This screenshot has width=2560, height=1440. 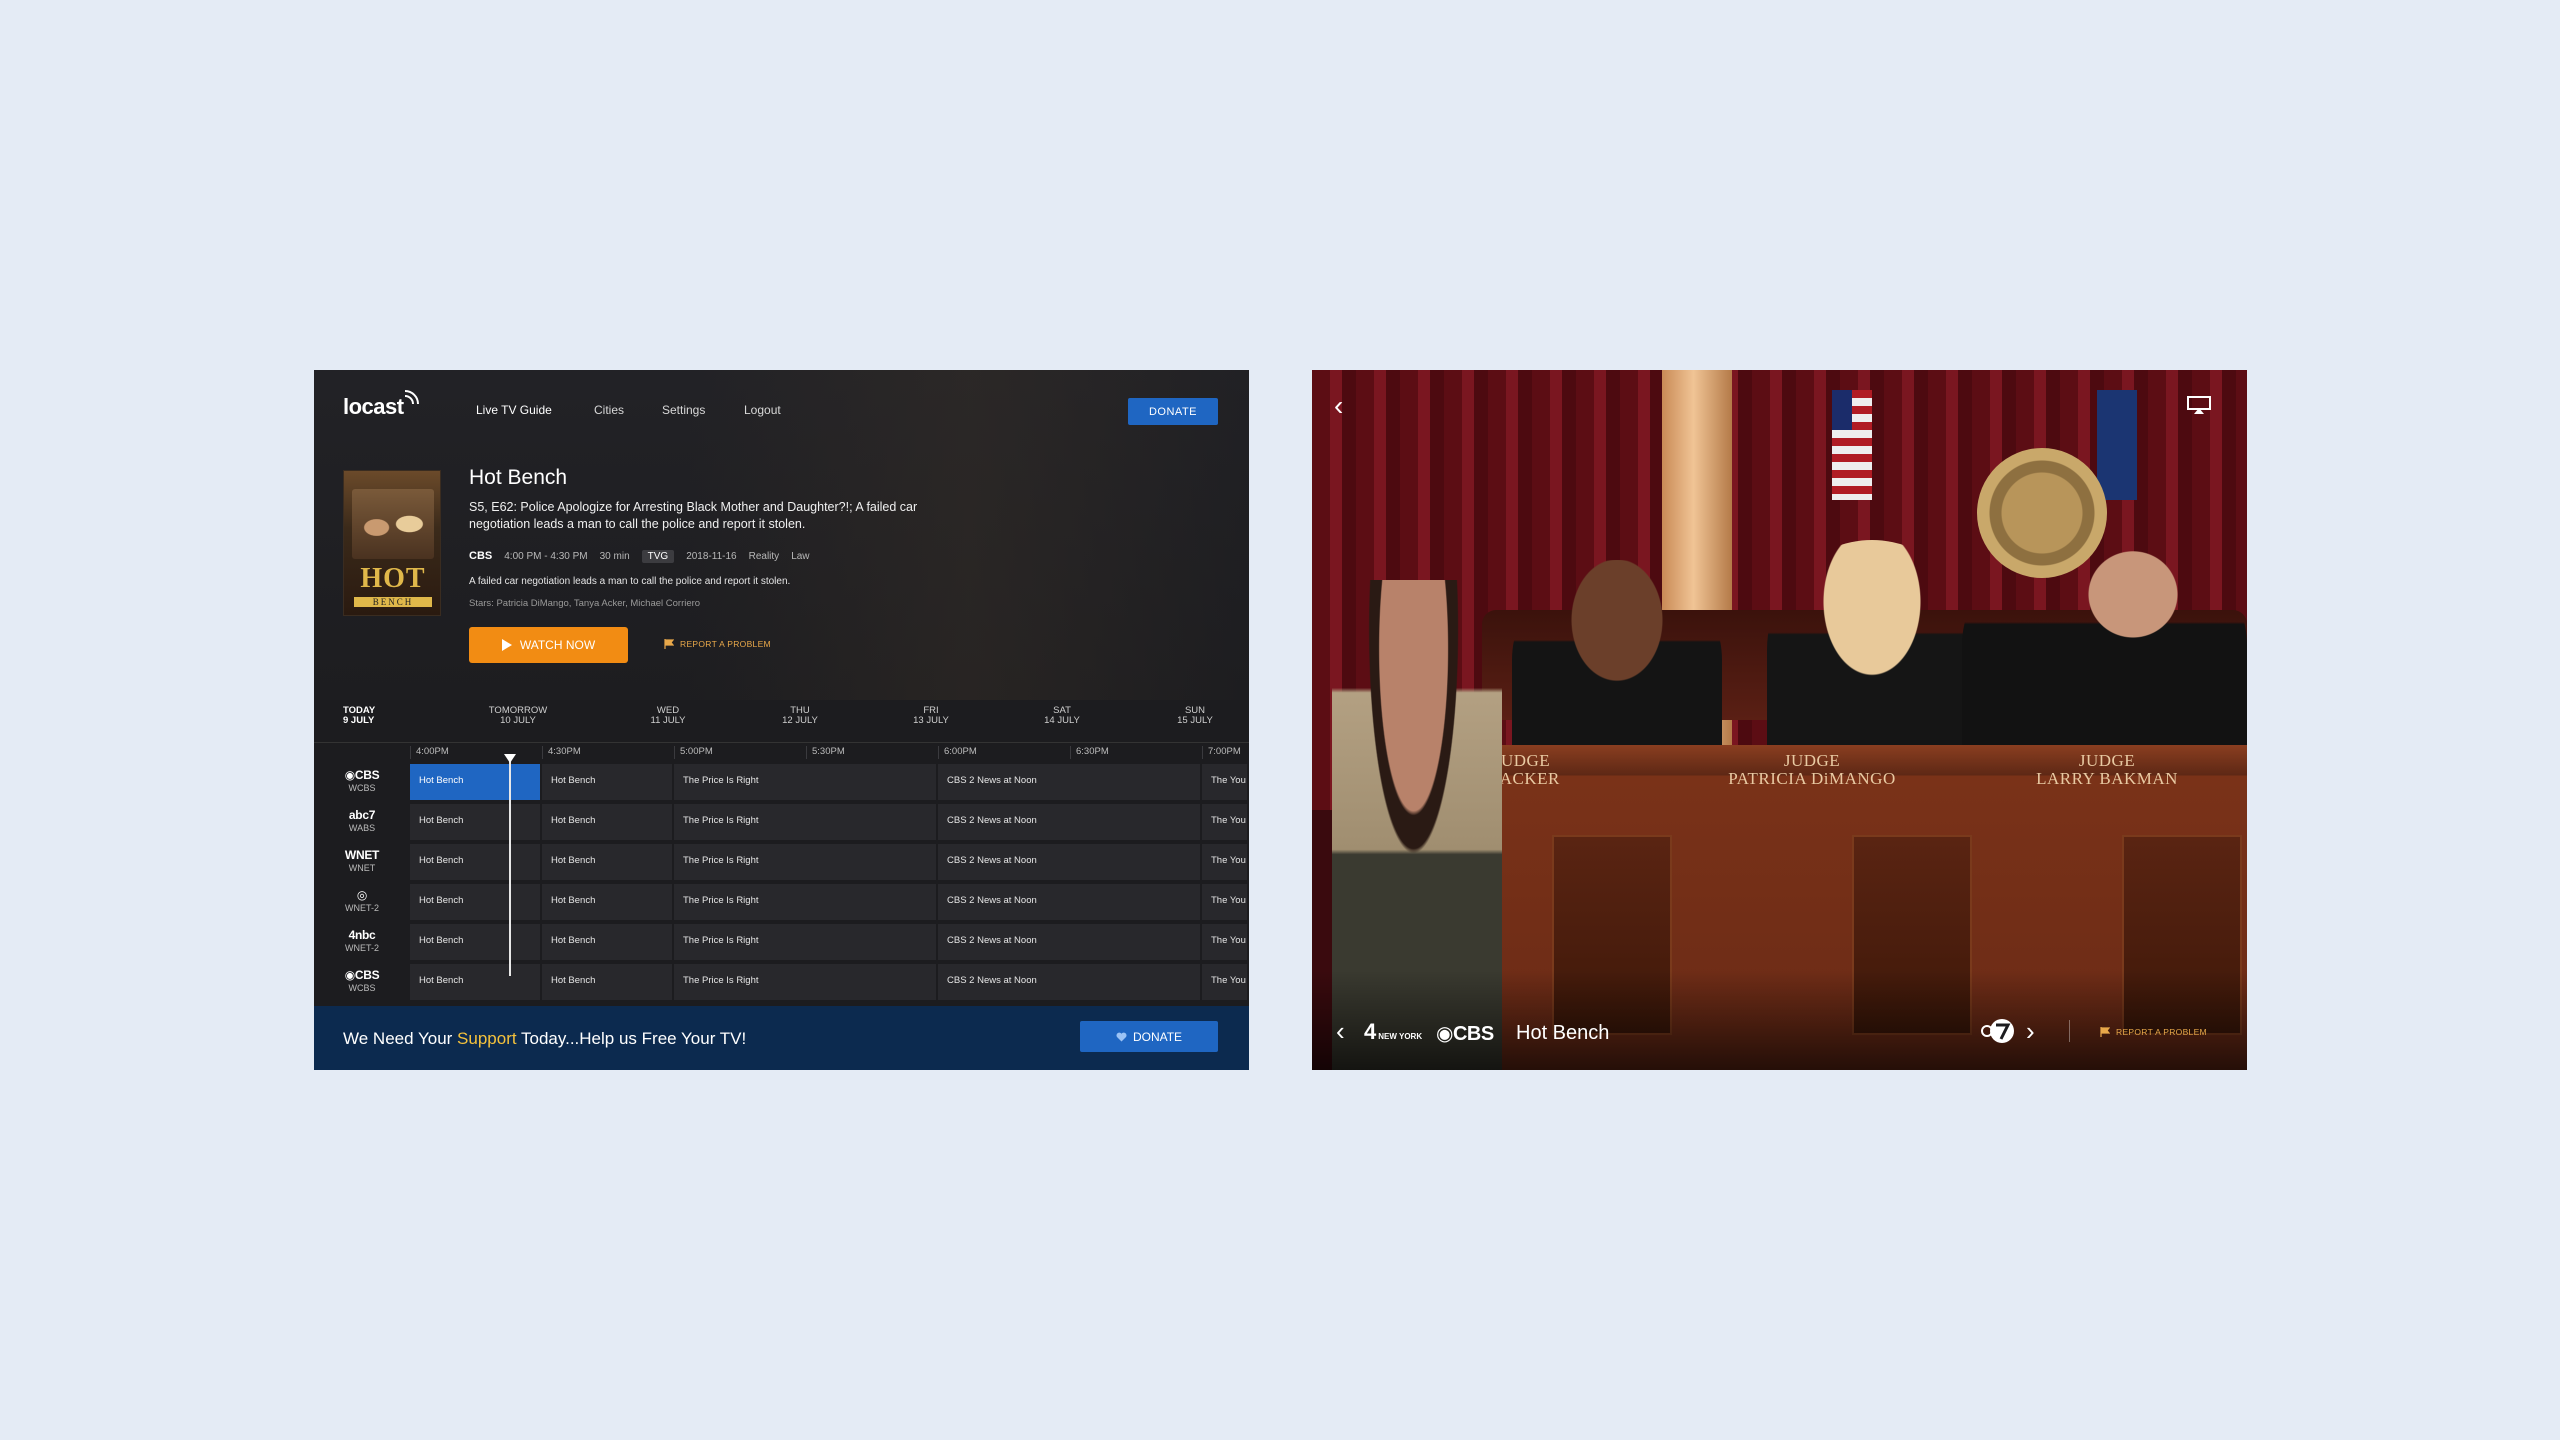 I want to click on broadcast-icon, so click(x=411, y=397).